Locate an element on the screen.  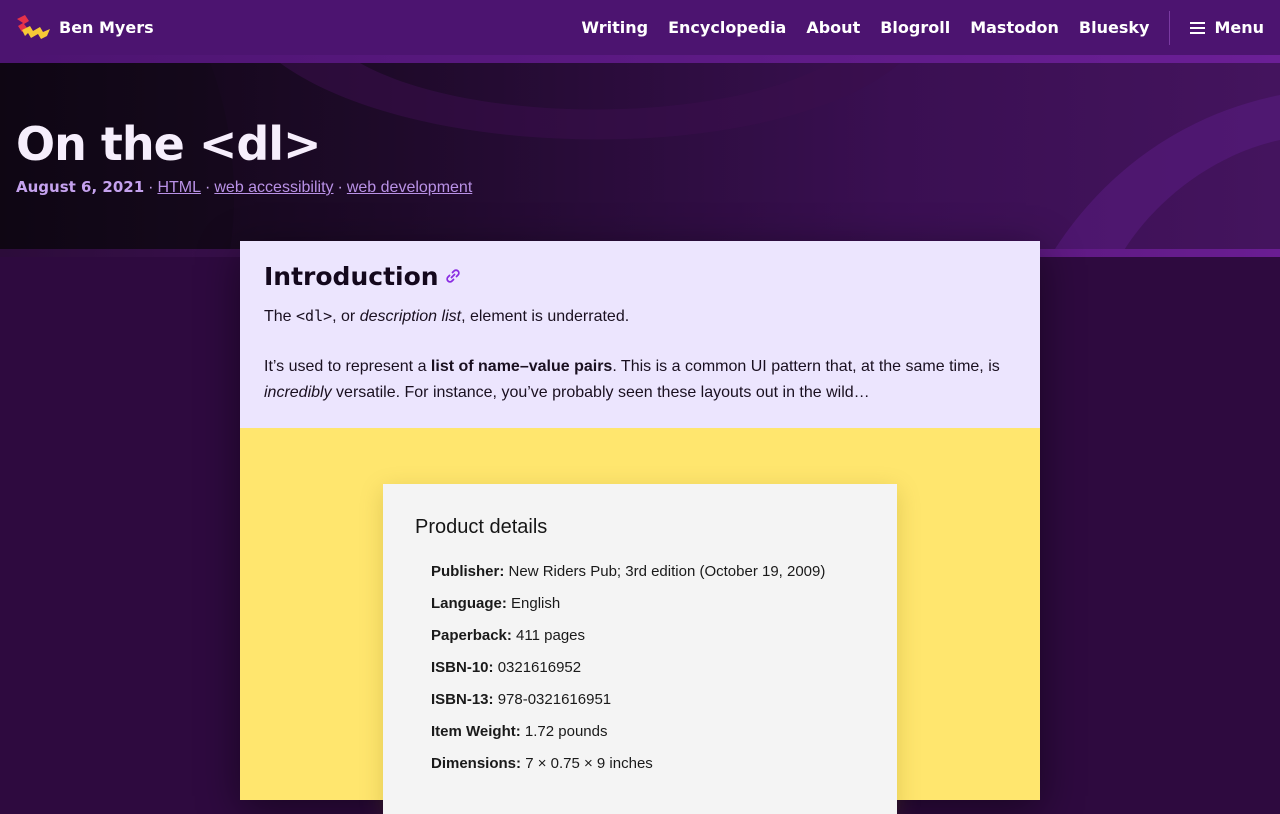
product-detail-row: Paperback: 411 pages is located at coordinates (648, 641).